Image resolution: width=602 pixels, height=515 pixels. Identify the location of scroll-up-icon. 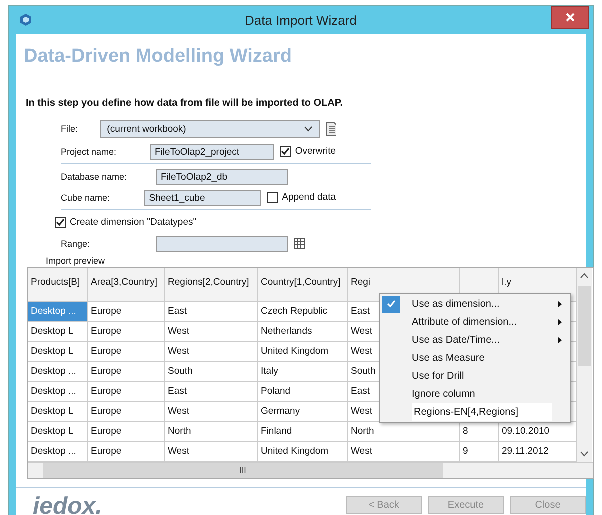
(584, 276).